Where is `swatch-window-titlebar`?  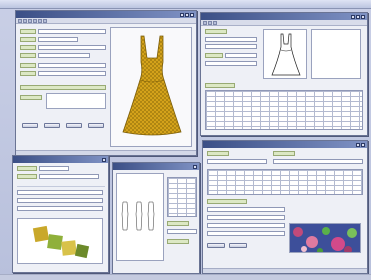
swatch-window-titlebar is located at coordinates (60, 159).